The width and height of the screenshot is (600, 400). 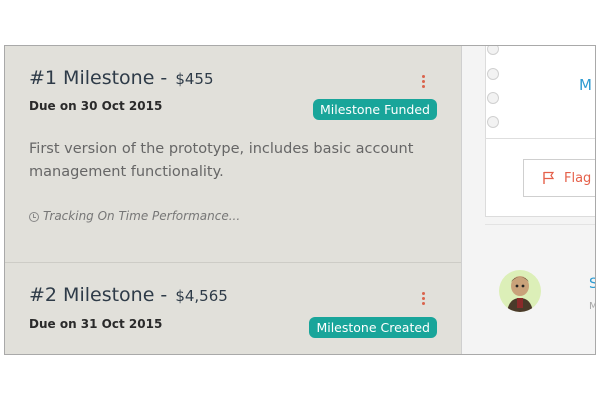 I want to click on partial-link: M, so click(x=585, y=85).